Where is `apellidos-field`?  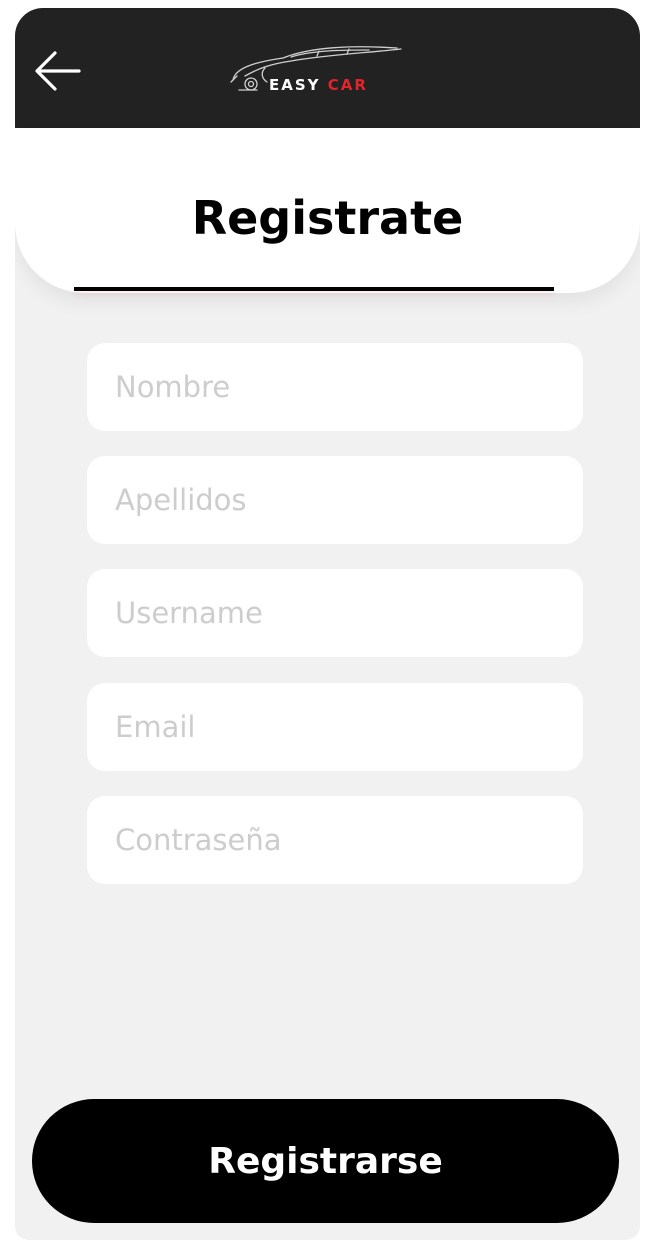 apellidos-field is located at coordinates (335, 500).